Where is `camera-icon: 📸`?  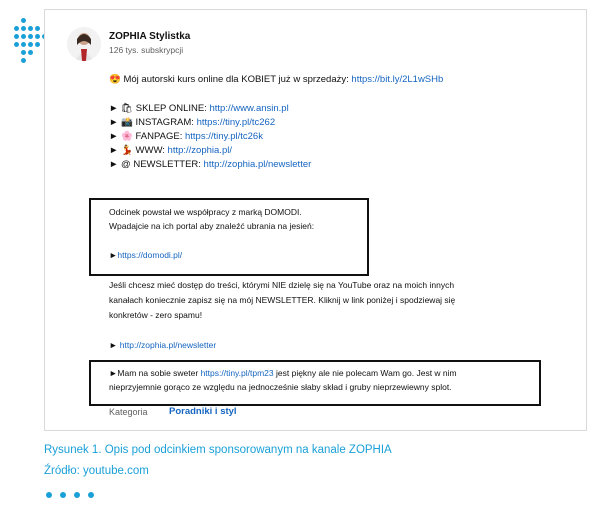 camera-icon: 📸 is located at coordinates (127, 122).